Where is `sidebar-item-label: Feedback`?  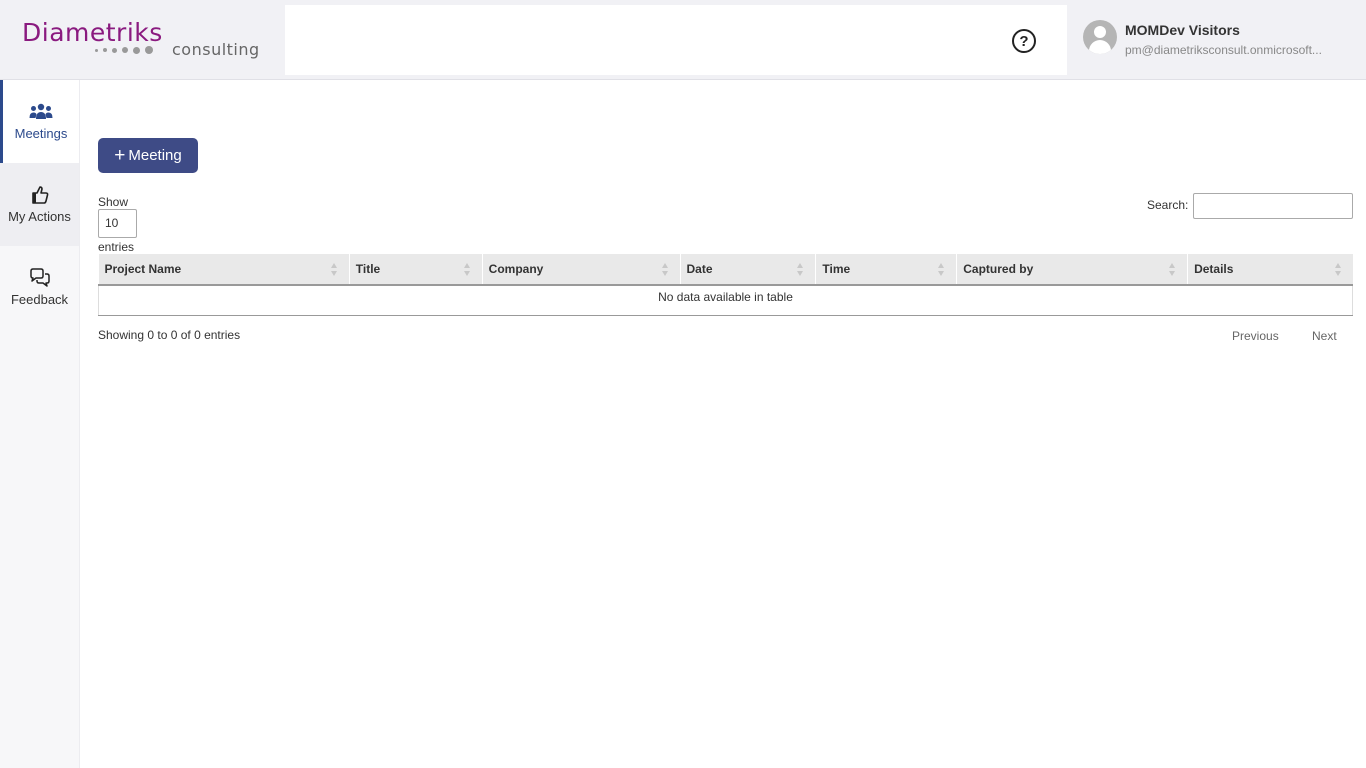
sidebar-item-label: Feedback is located at coordinates (39, 299).